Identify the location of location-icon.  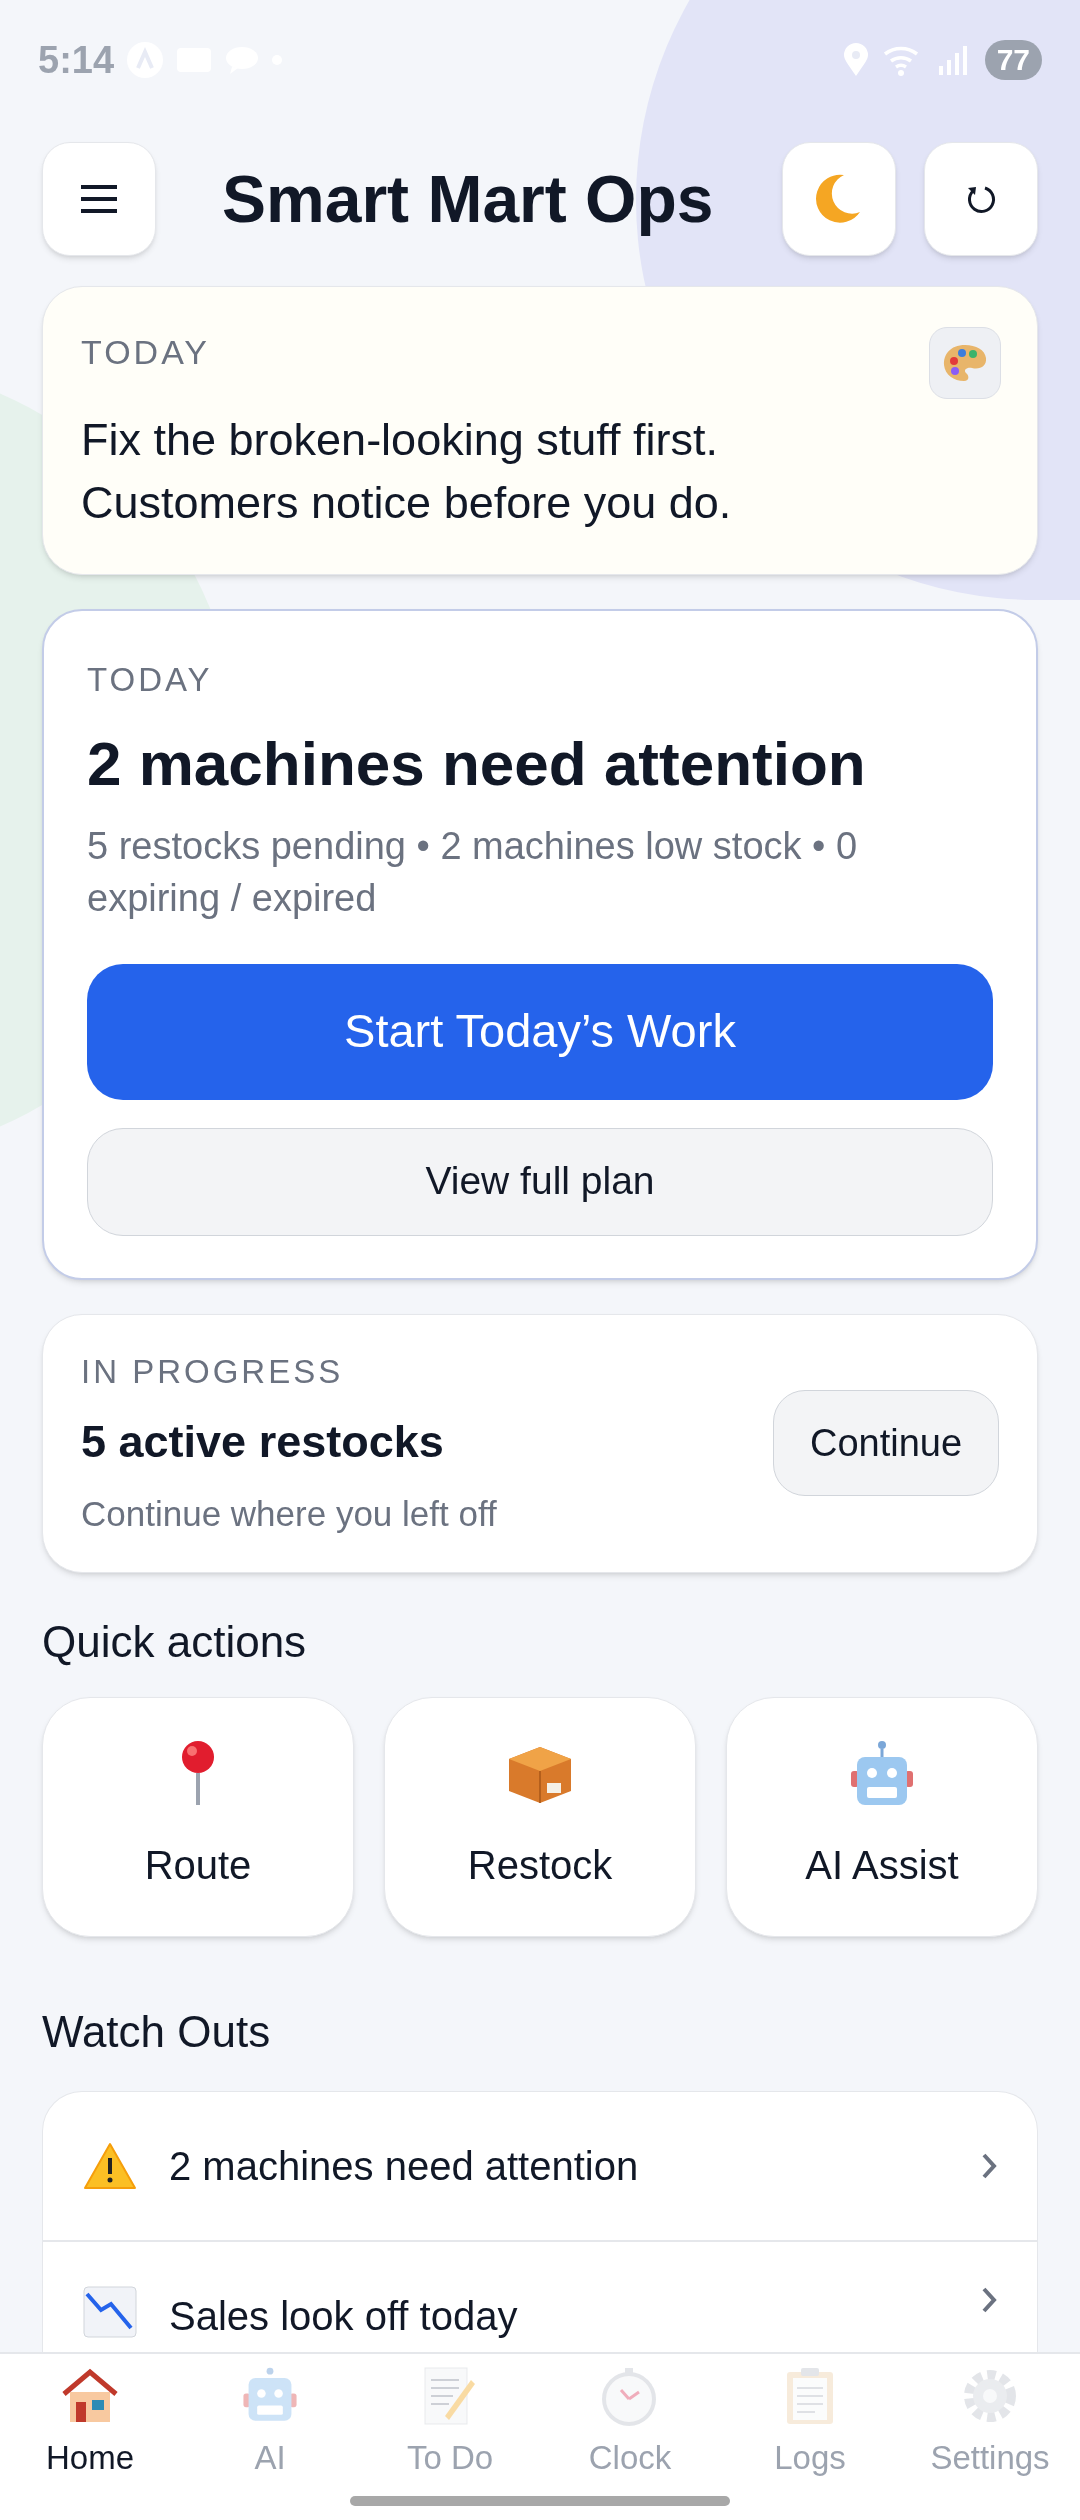
(855, 60).